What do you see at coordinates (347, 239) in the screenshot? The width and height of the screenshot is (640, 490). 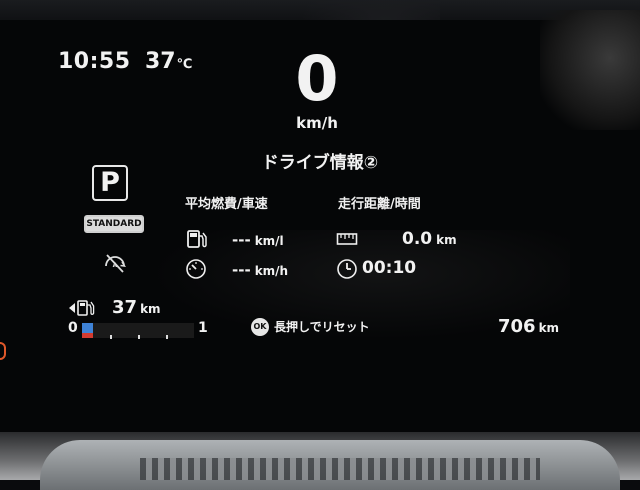 I see `ruler-icon` at bounding box center [347, 239].